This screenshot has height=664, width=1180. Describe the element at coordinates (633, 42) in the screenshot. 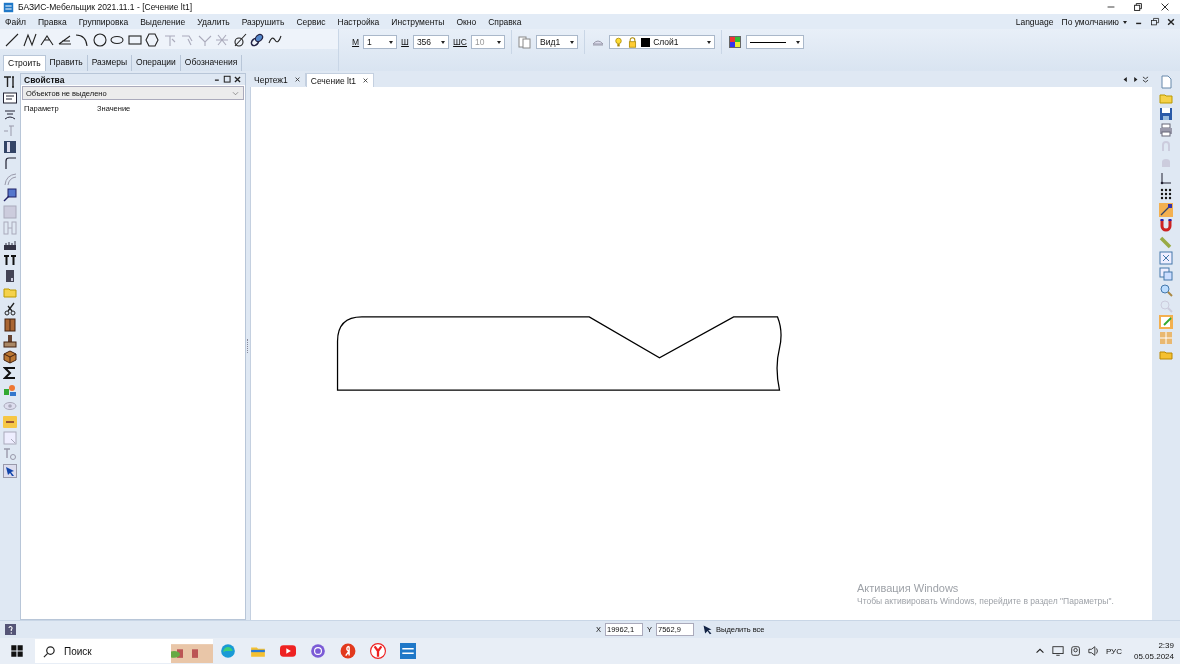

I see `padlock-icon` at that location.